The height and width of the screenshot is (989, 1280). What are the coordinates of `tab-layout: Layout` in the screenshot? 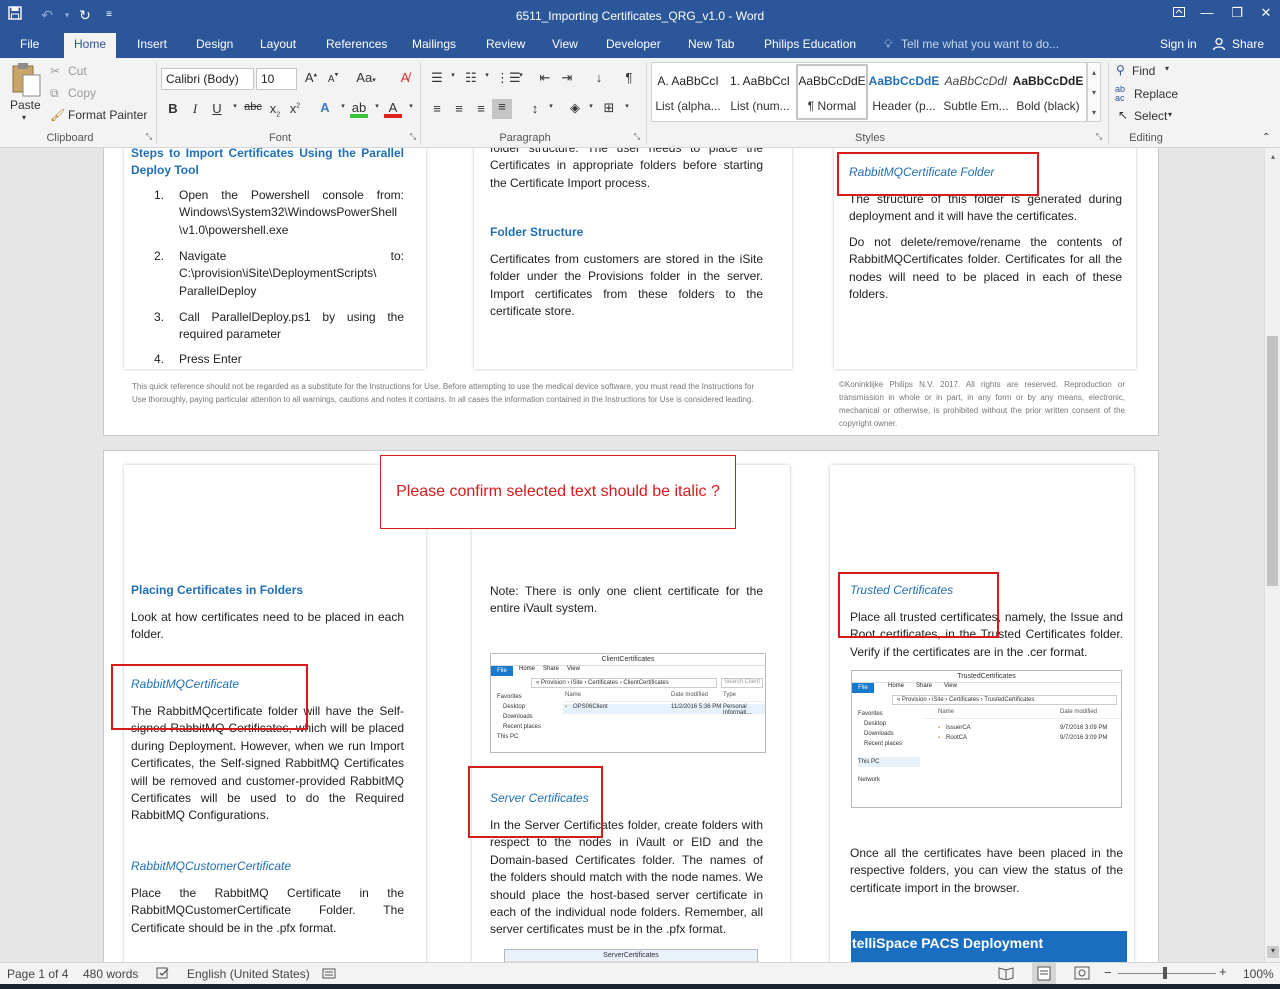 It's located at (278, 44).